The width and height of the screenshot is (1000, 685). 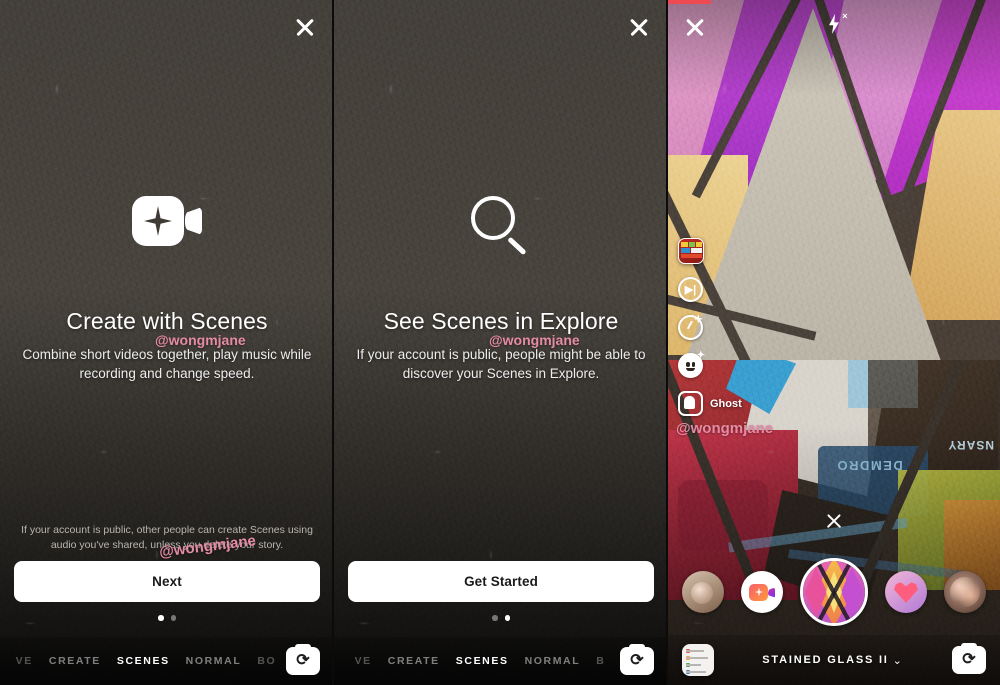 I want to click on mode-boomerang: B, so click(x=600, y=661).